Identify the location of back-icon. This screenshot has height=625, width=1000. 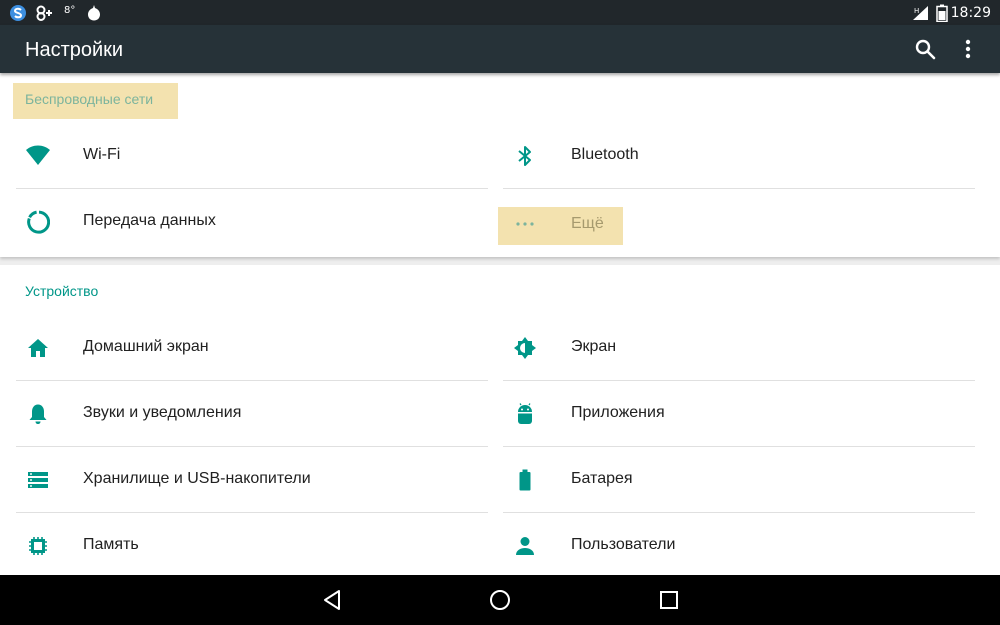
(332, 600).